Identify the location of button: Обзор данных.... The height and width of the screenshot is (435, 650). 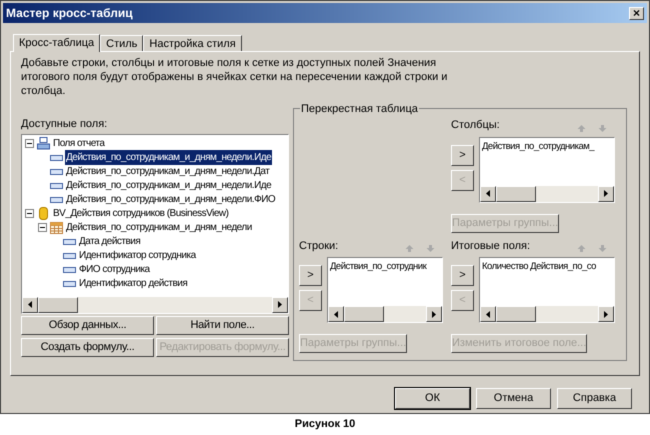
(87, 325).